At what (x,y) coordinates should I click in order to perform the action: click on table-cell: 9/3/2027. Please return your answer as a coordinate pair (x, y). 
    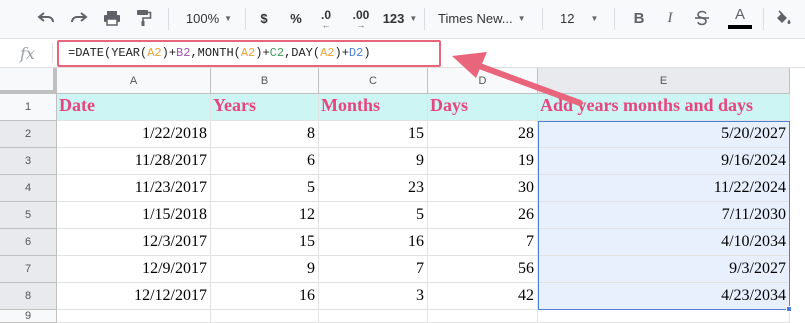
    Looking at the image, I should click on (664, 269).